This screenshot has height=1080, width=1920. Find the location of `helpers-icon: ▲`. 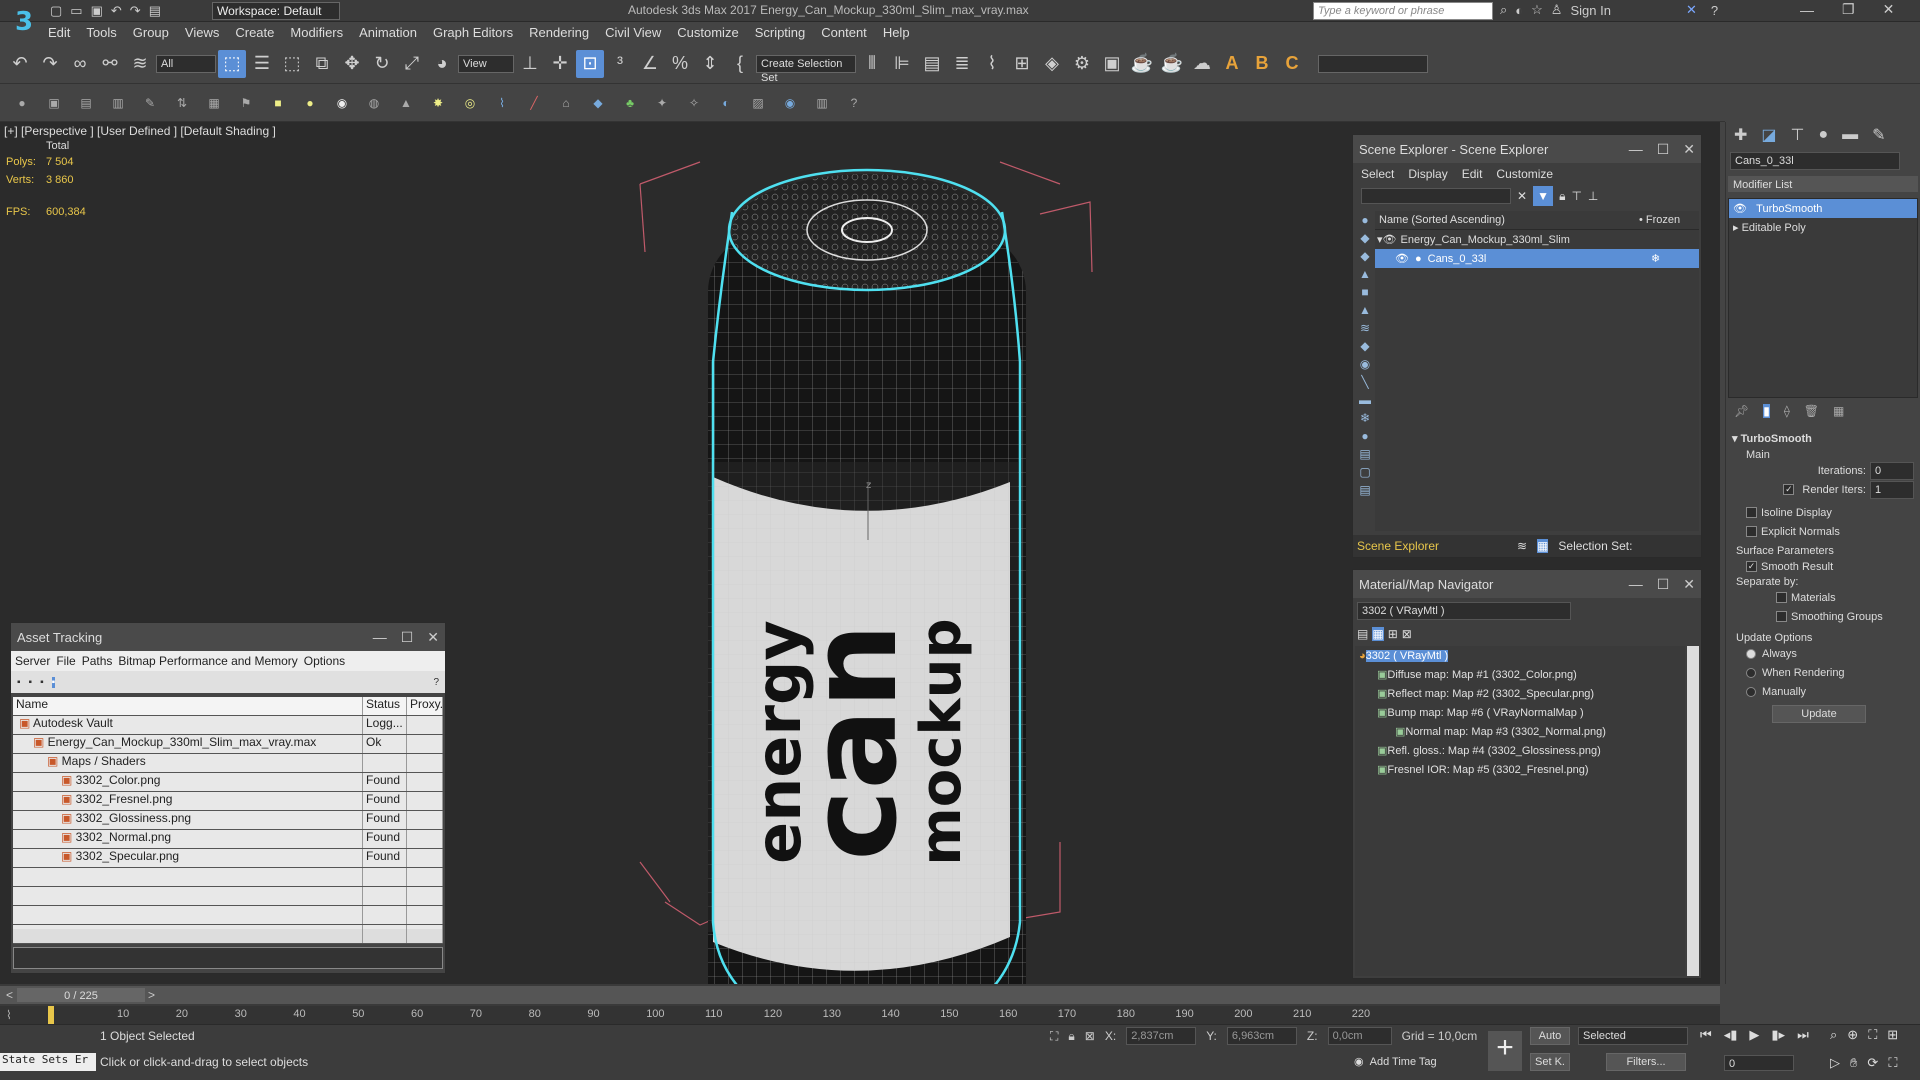

helpers-icon: ▲ is located at coordinates (1365, 310).